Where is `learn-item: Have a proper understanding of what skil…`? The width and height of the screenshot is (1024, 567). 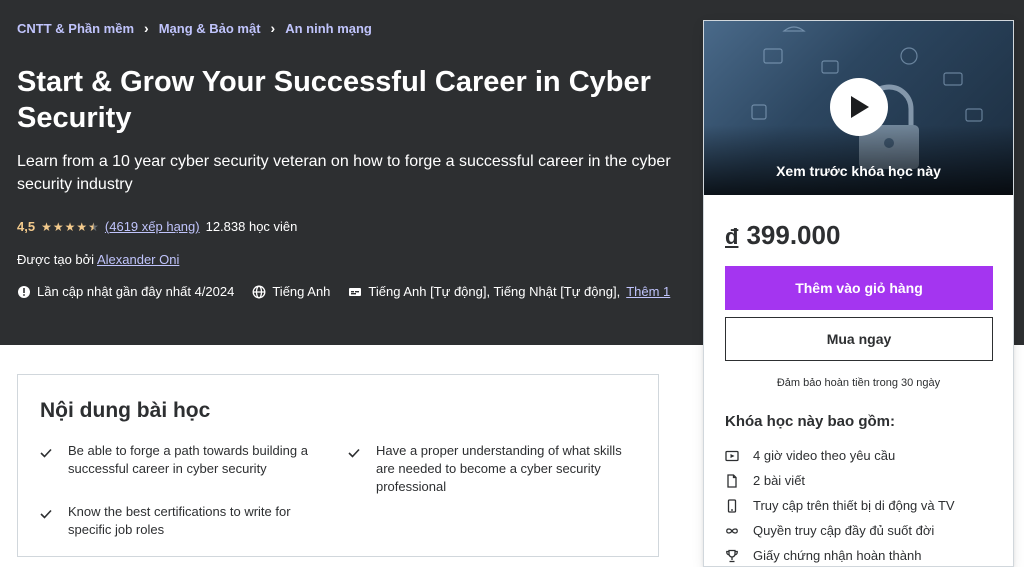 learn-item: Have a proper understanding of what skil… is located at coordinates (490, 469).